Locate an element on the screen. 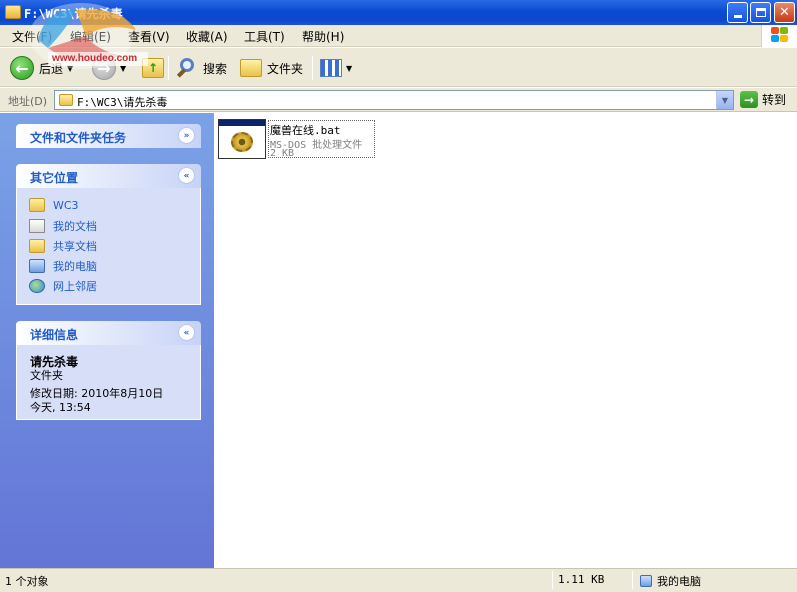 This screenshot has height=592, width=797. other-places-body: WC3 我的文档 共享文档 我的电脑 网上邻居 is located at coordinates (108, 246).